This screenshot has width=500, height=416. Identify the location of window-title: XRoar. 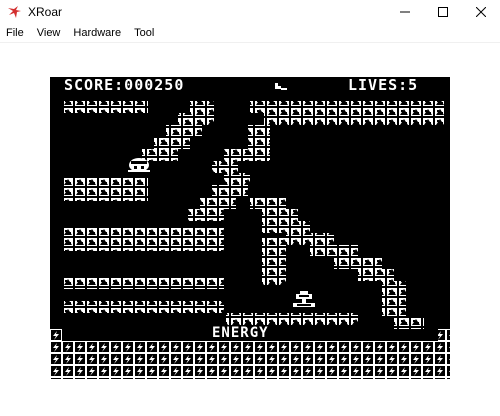
(45, 12).